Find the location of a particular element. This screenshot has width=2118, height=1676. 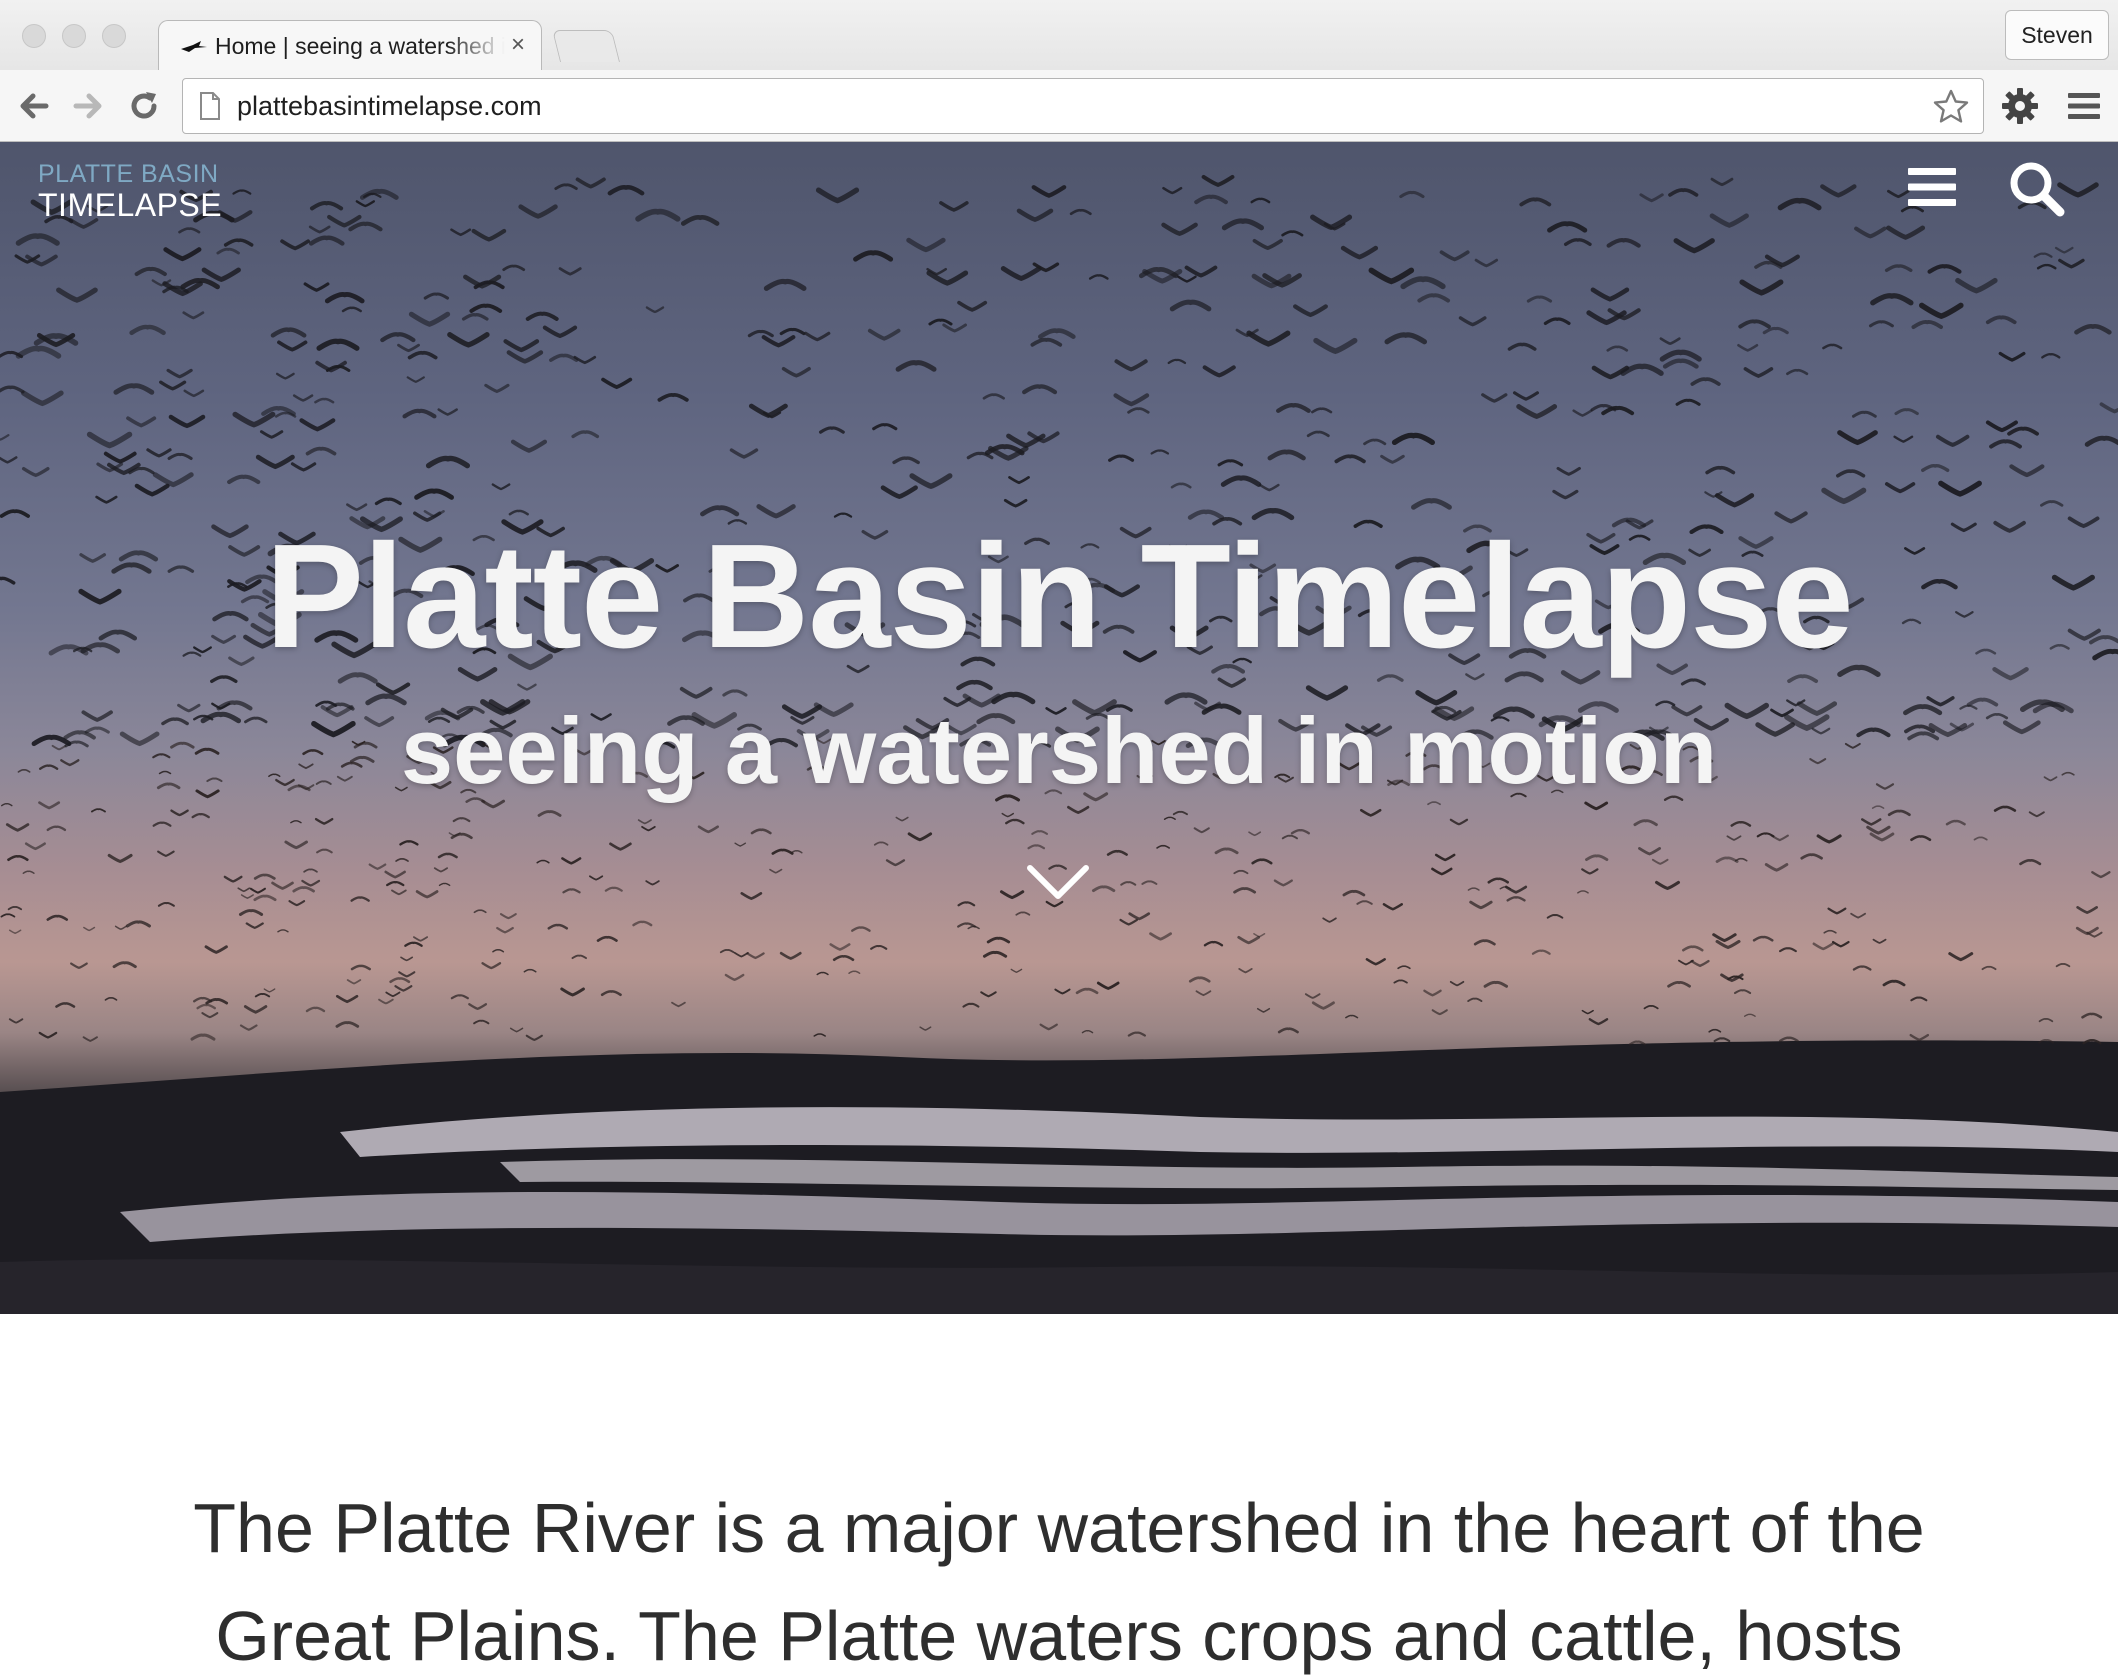

site-logo: PLATTE BASIN TIMELAPSE is located at coordinates (130, 192).